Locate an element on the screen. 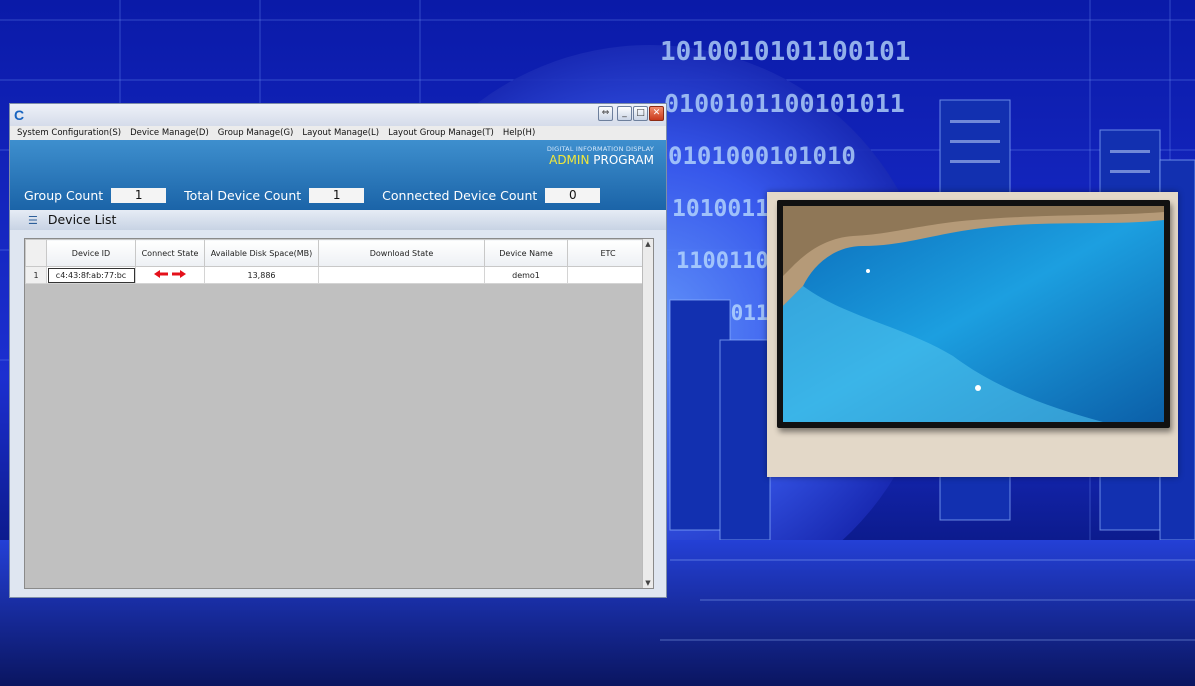 The height and width of the screenshot is (686, 1195). connected-device-count-label: Connected Device Count is located at coordinates (460, 195).